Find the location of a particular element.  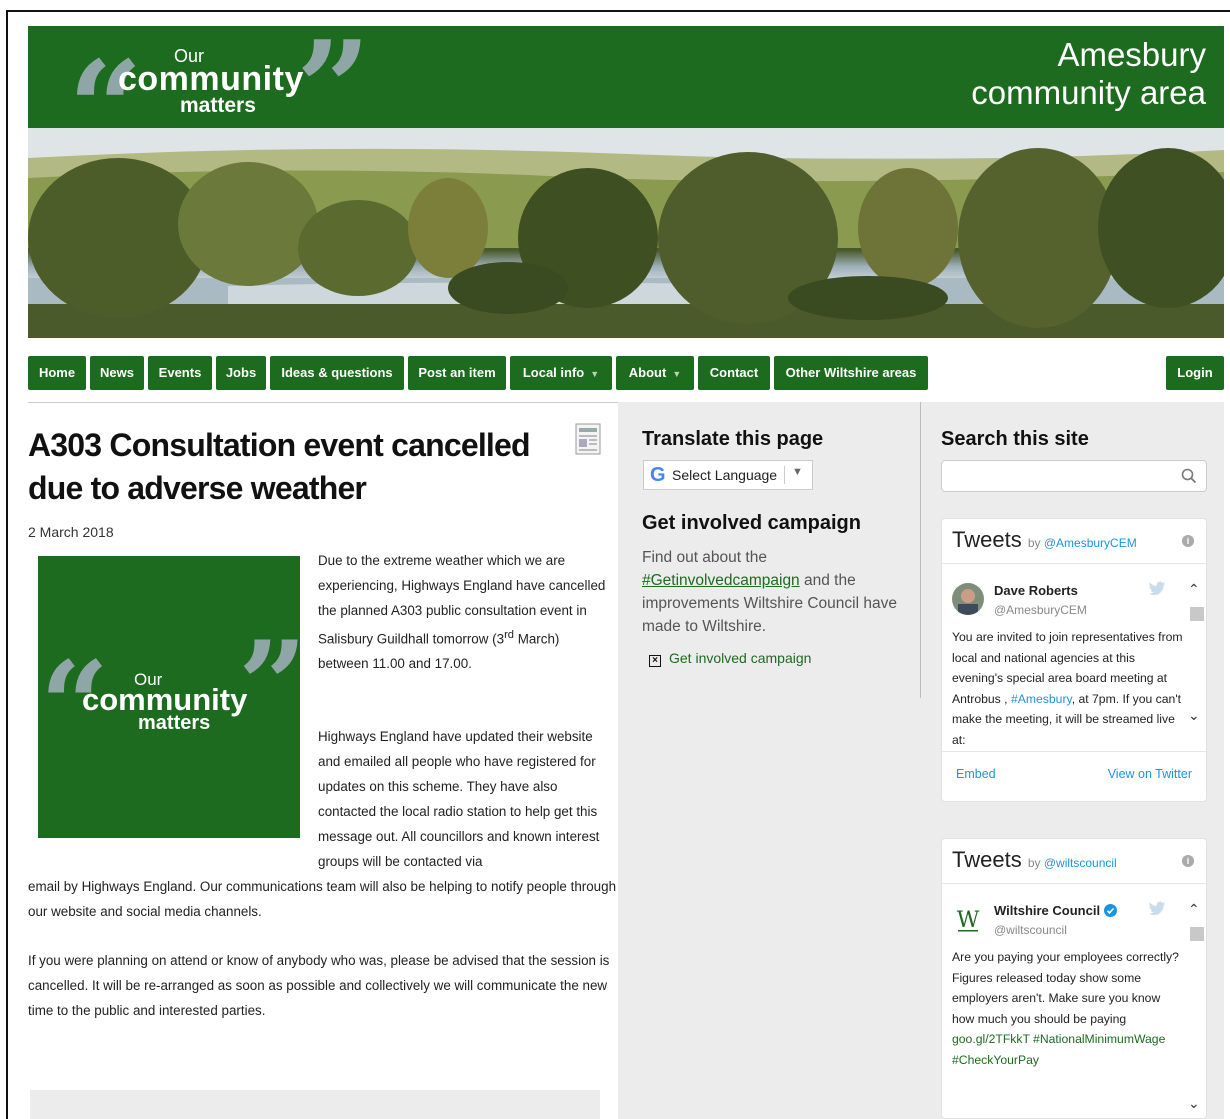

nav-jobs: Jobs is located at coordinates (241, 373).